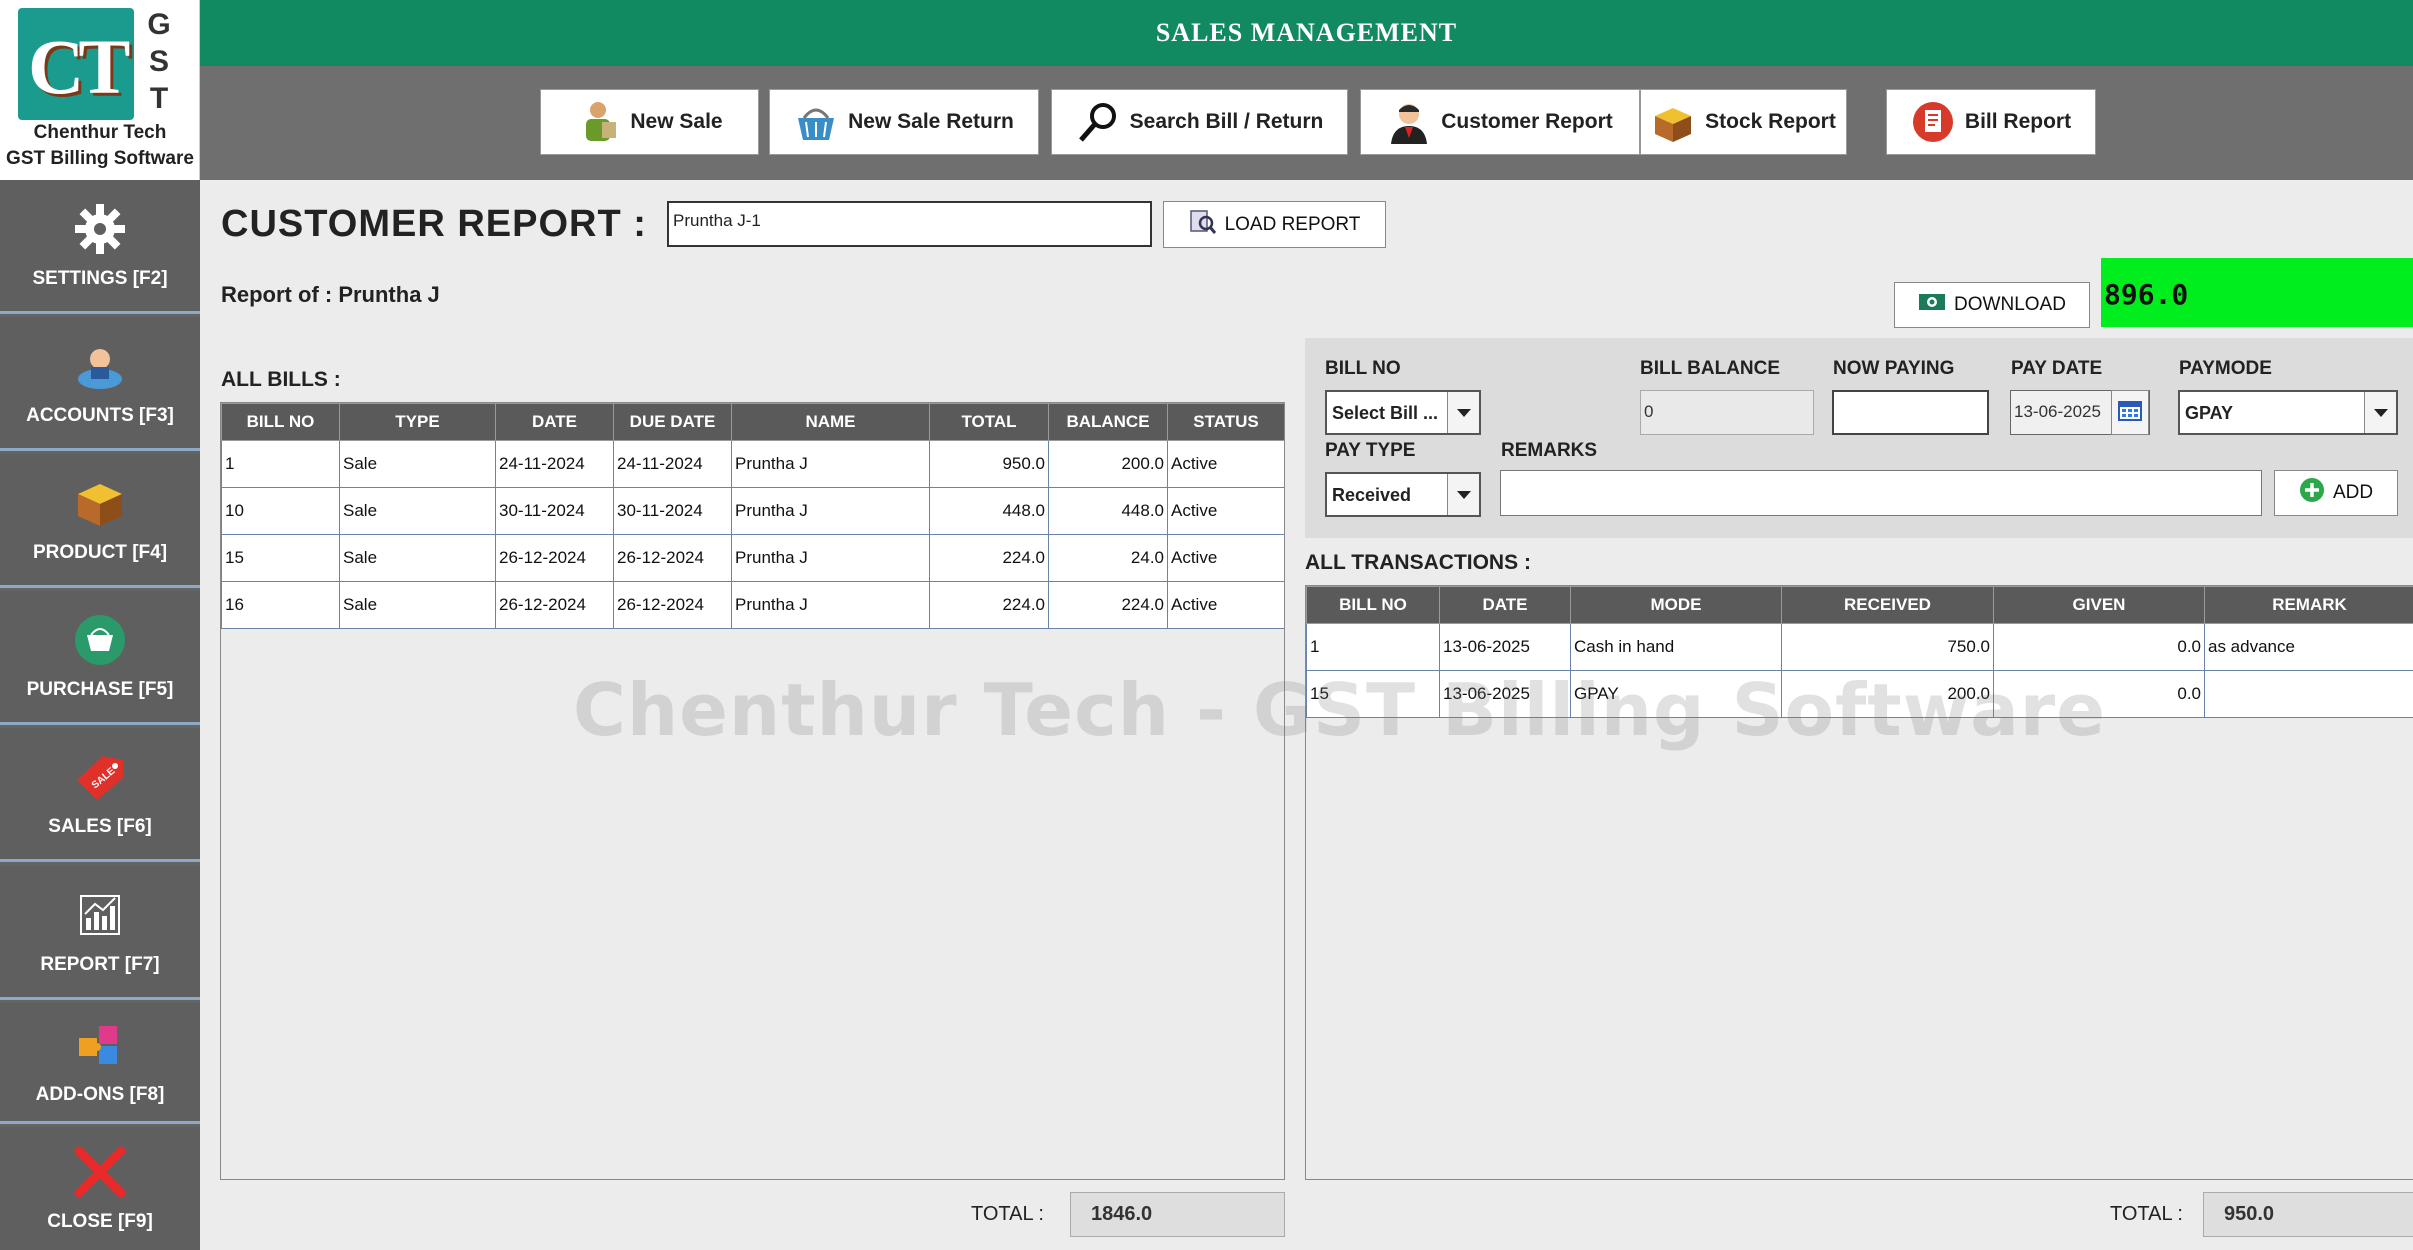 Image resolution: width=2413 pixels, height=1250 pixels. I want to click on all-bills-label: ALL BILLS :, so click(281, 379).